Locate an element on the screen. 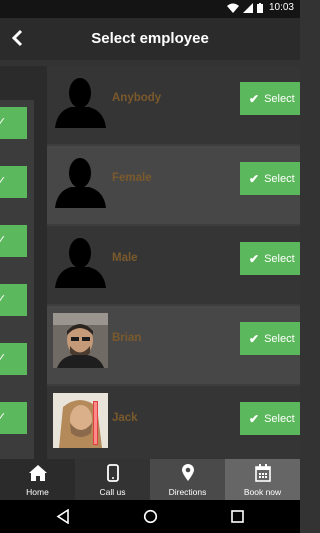 This screenshot has height=533, width=320. employee-name: Male is located at coordinates (125, 258).